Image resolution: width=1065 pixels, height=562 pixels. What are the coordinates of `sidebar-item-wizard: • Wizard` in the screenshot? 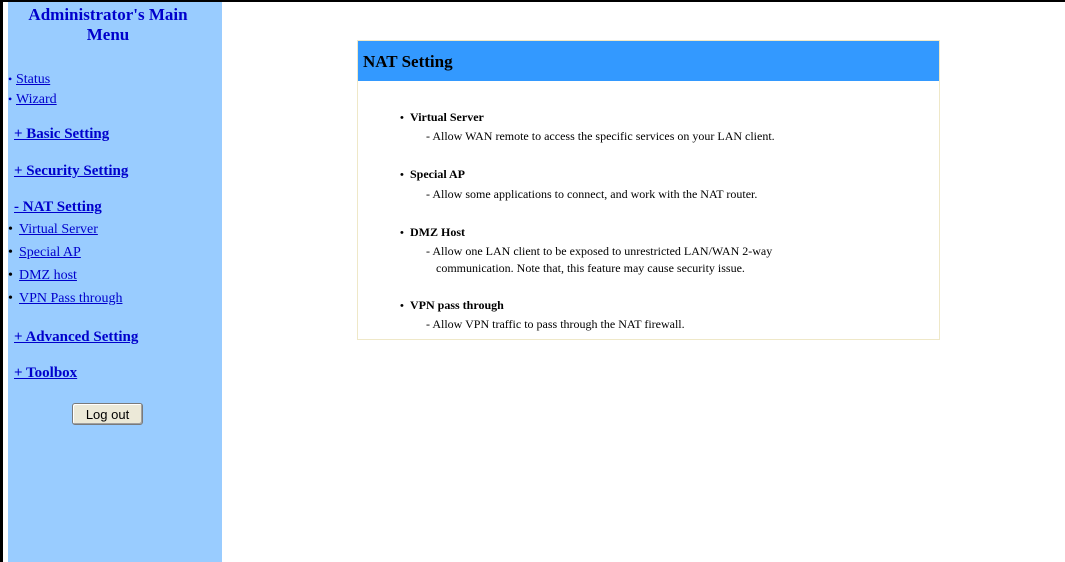 It's located at (32, 99).